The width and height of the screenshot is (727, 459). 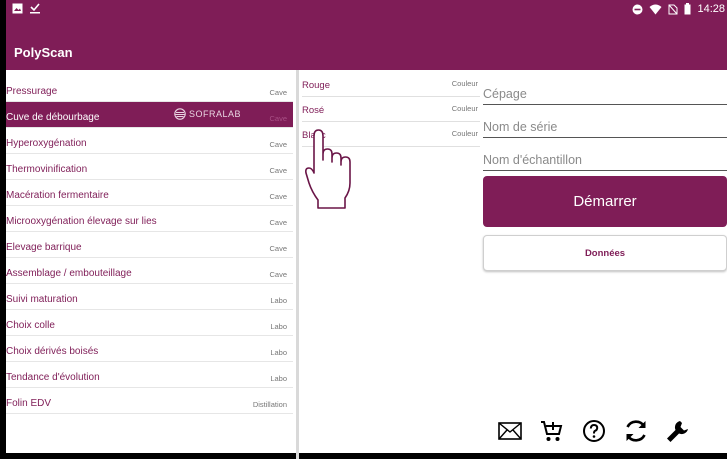 I want to click on process-item: Hyperoxygénation Cave, so click(x=149, y=141).